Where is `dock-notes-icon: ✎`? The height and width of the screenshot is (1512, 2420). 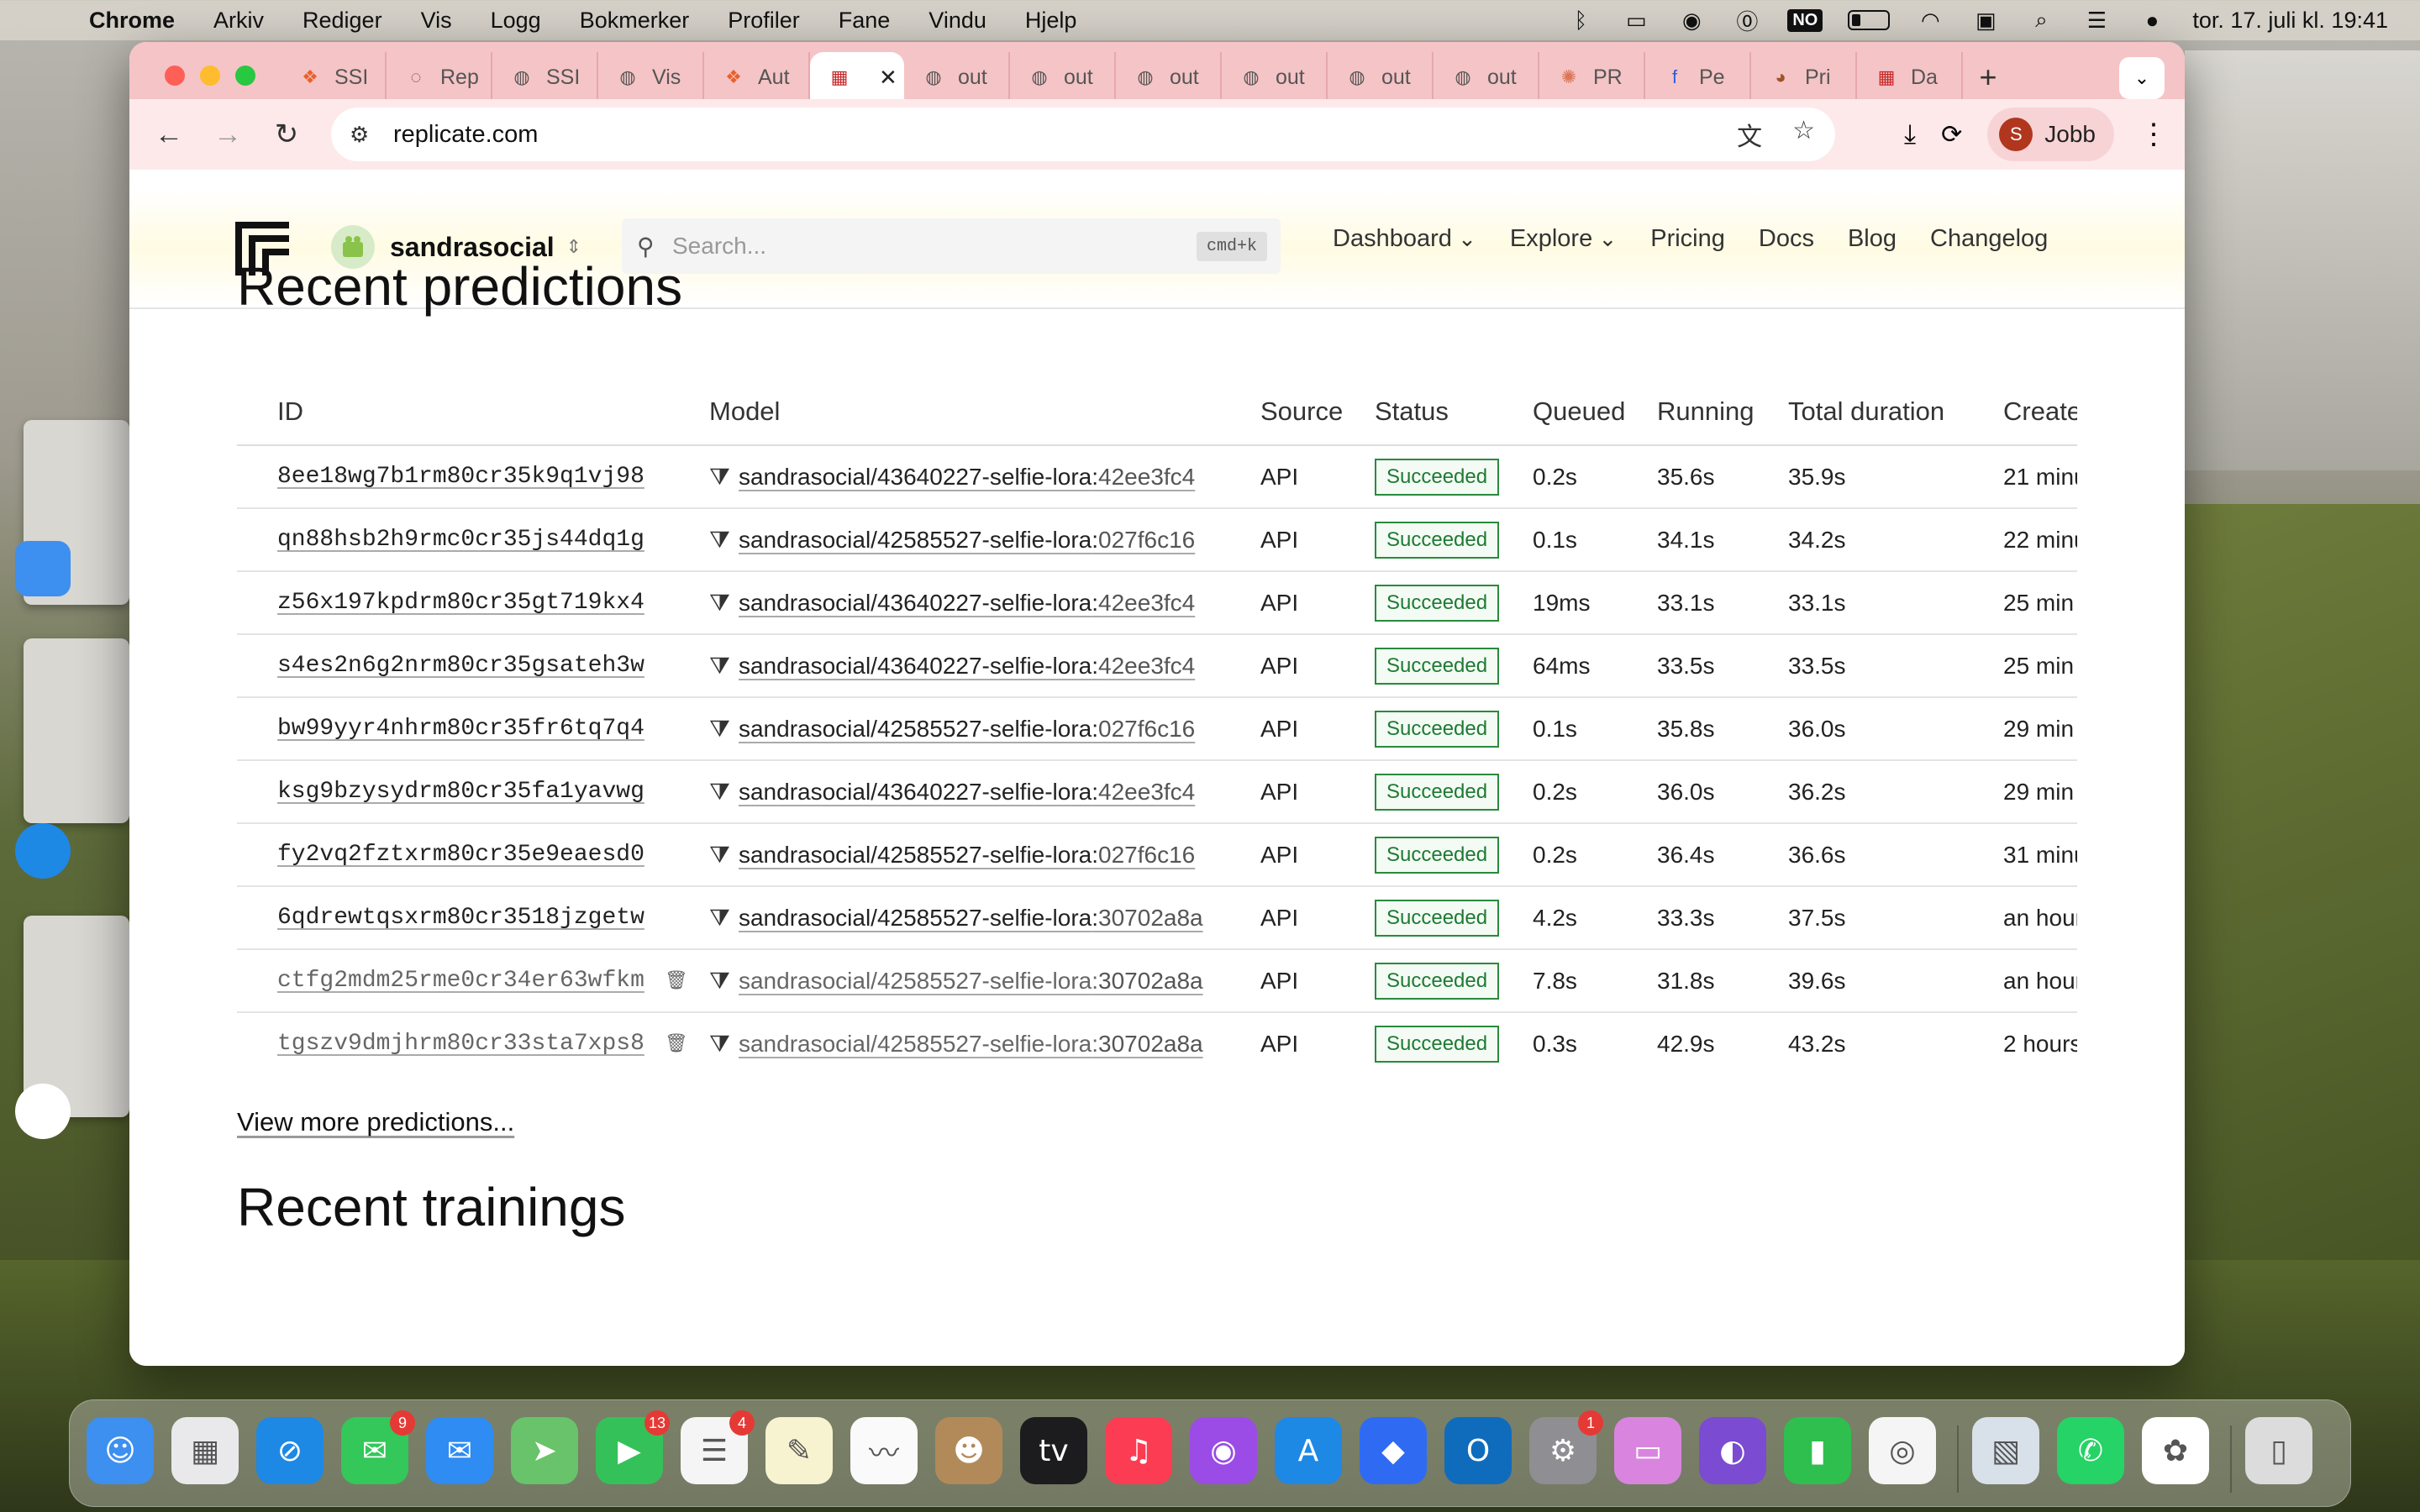 dock-notes-icon: ✎ is located at coordinates (799, 1450).